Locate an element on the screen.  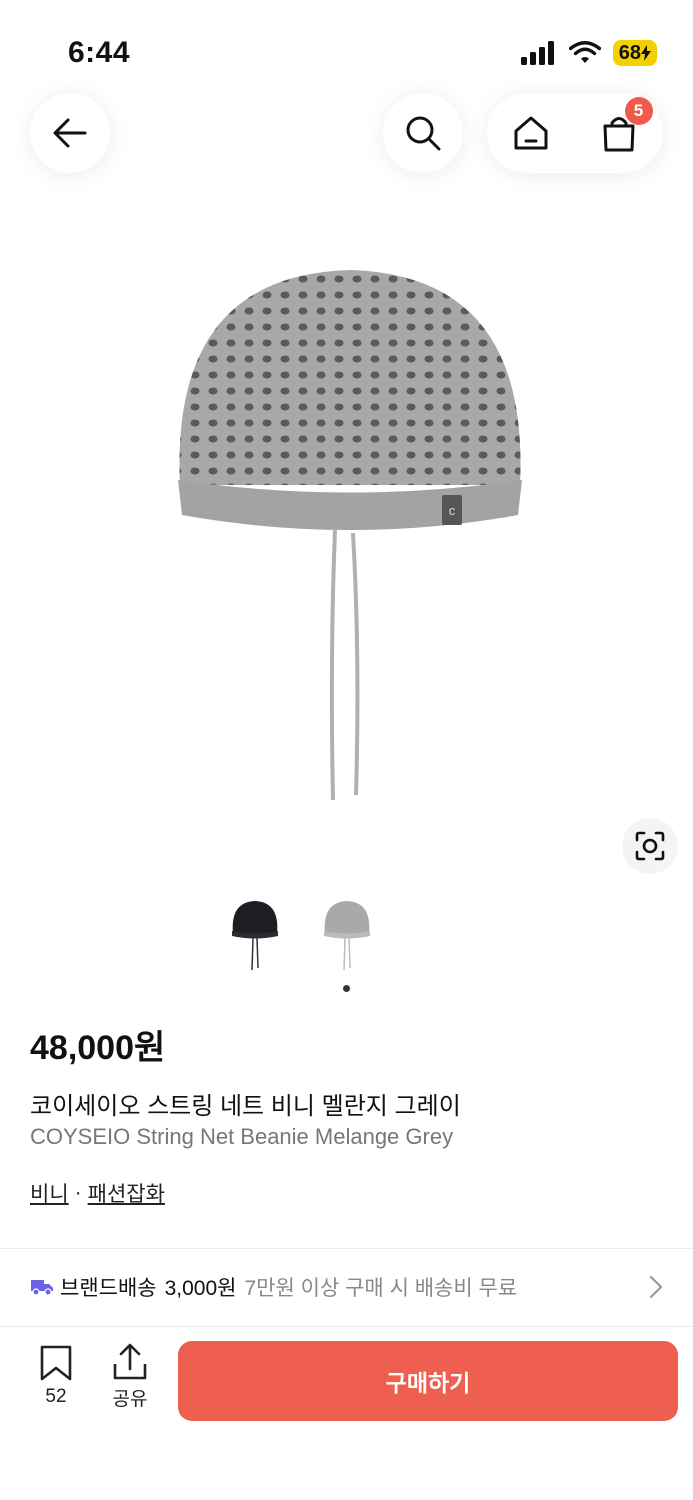
save-count: 52 is located at coordinates (56, 1396).